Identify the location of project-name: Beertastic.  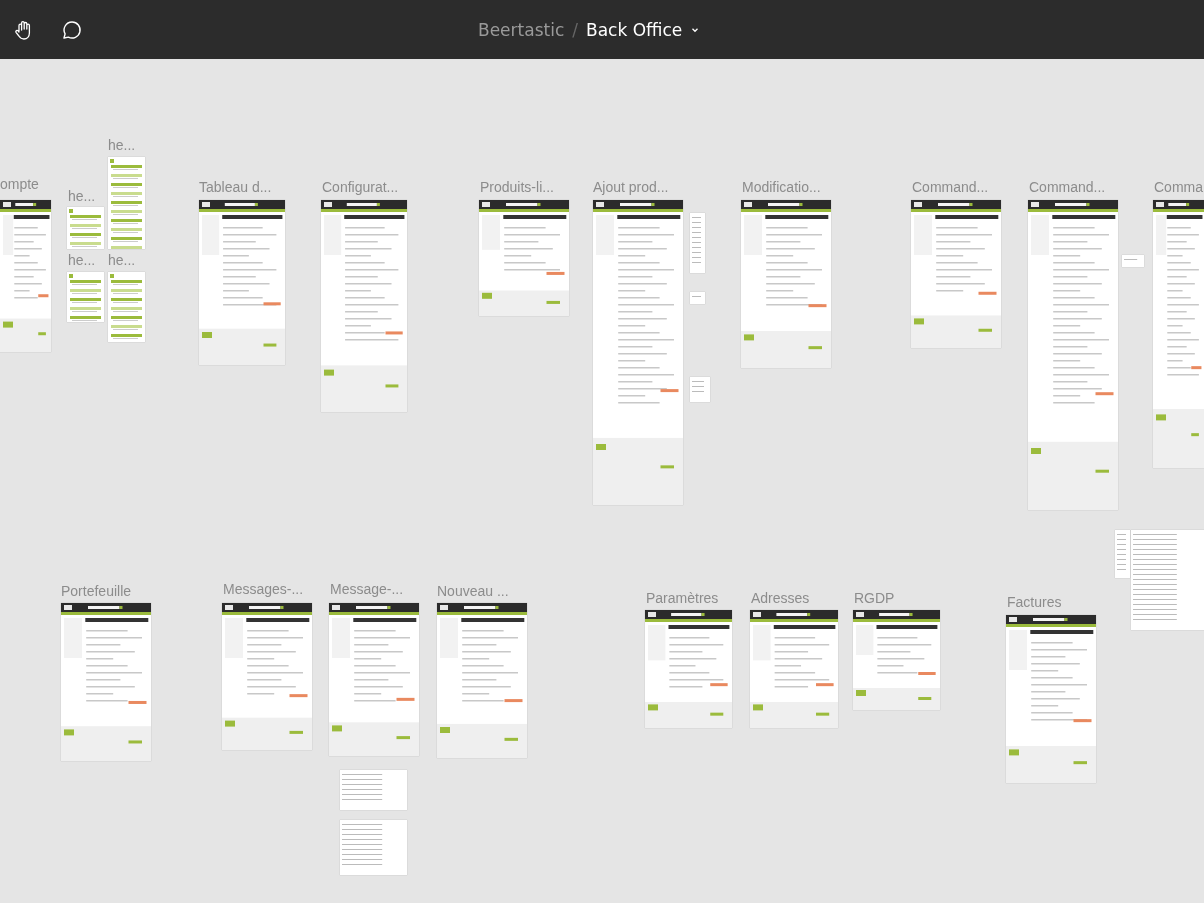
(521, 29).